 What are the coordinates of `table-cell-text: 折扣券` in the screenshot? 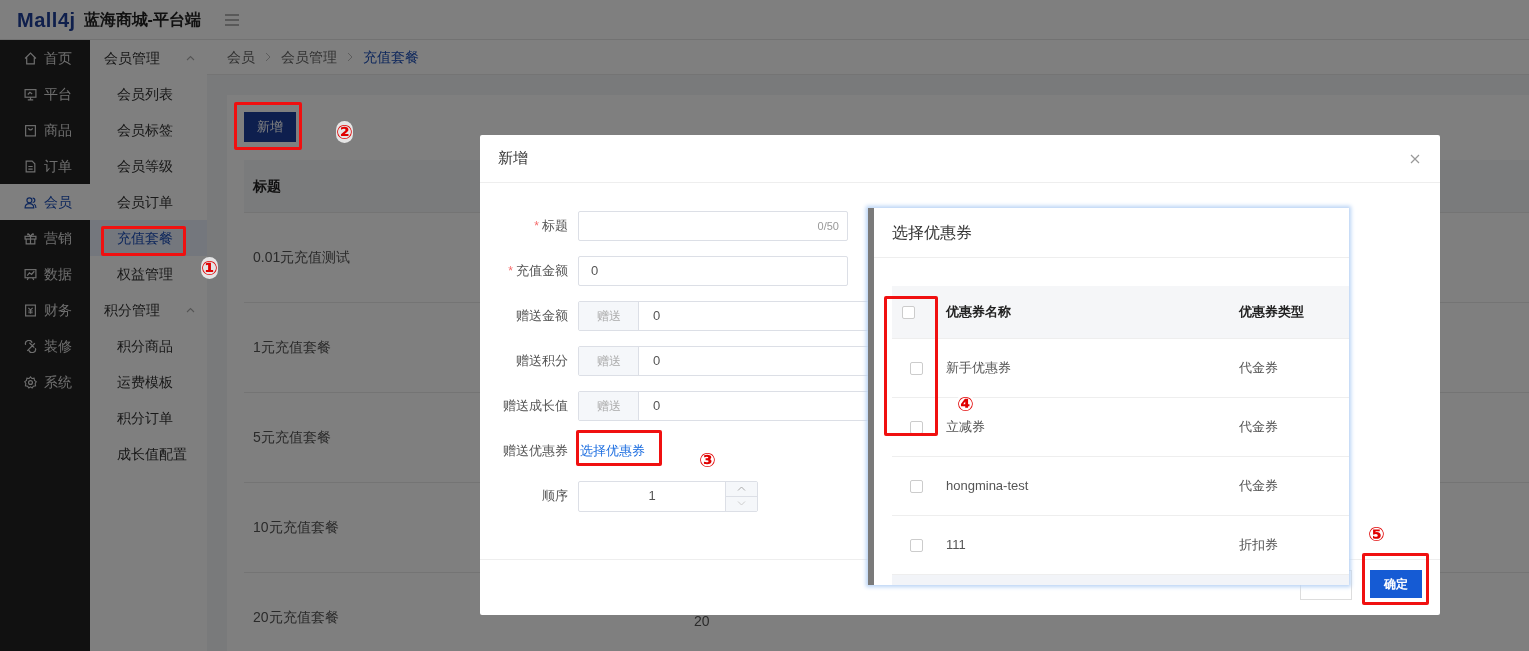 It's located at (1258, 545).